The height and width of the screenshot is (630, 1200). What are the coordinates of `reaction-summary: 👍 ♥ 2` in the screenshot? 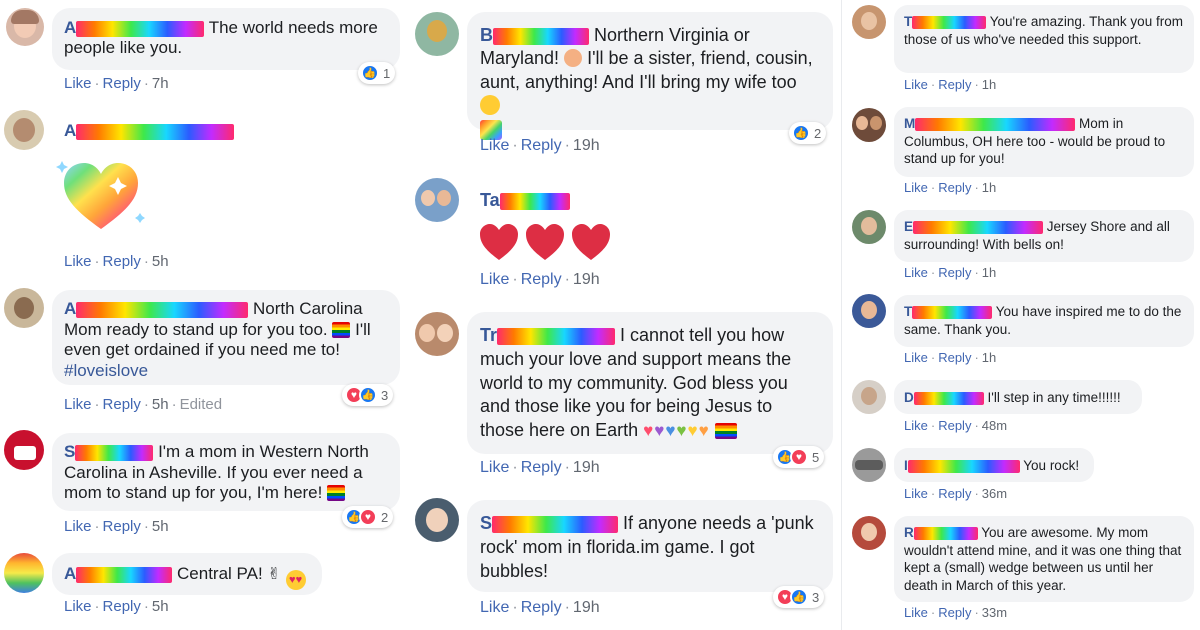 It's located at (368, 517).